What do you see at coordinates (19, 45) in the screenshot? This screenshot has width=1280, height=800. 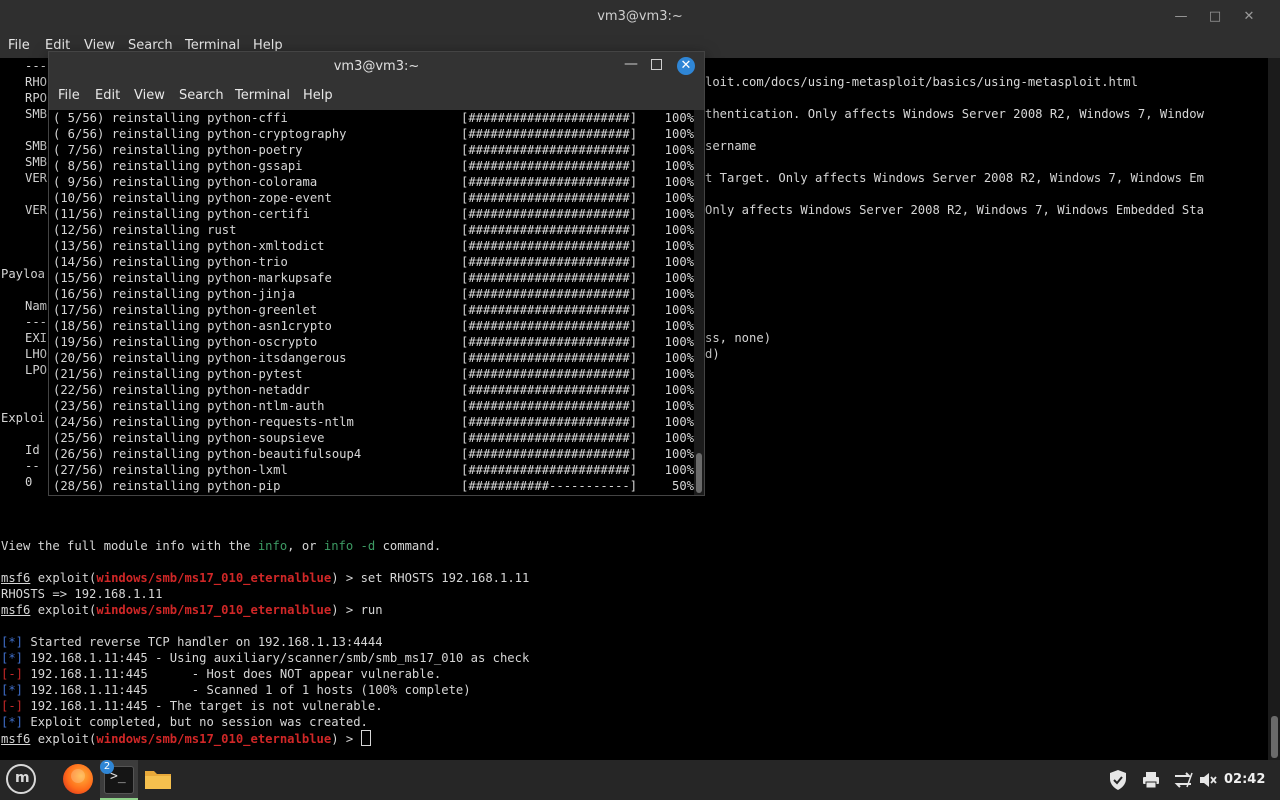 I see `bg-menu-file: File` at bounding box center [19, 45].